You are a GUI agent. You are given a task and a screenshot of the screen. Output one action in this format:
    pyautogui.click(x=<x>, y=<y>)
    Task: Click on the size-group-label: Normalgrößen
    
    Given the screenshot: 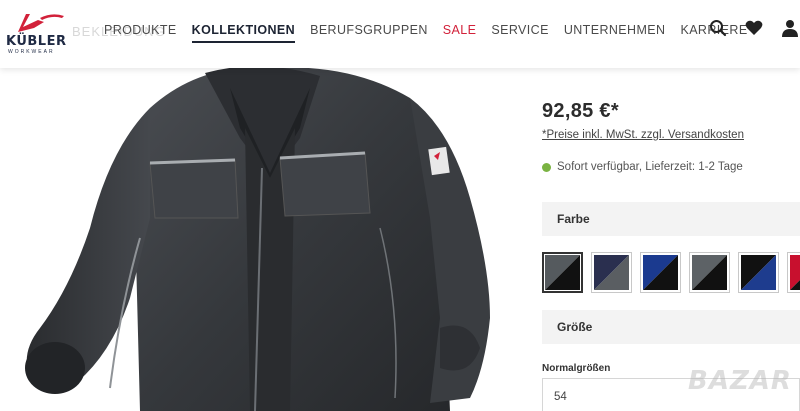 What is the action you would take?
    pyautogui.click(x=576, y=368)
    